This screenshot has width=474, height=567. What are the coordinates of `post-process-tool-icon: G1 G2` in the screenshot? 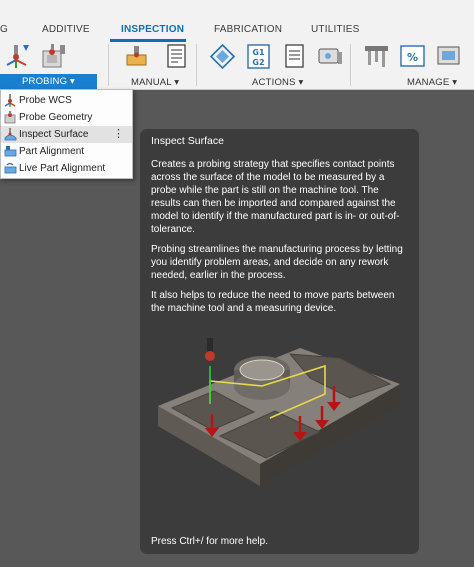 It's located at (258, 56).